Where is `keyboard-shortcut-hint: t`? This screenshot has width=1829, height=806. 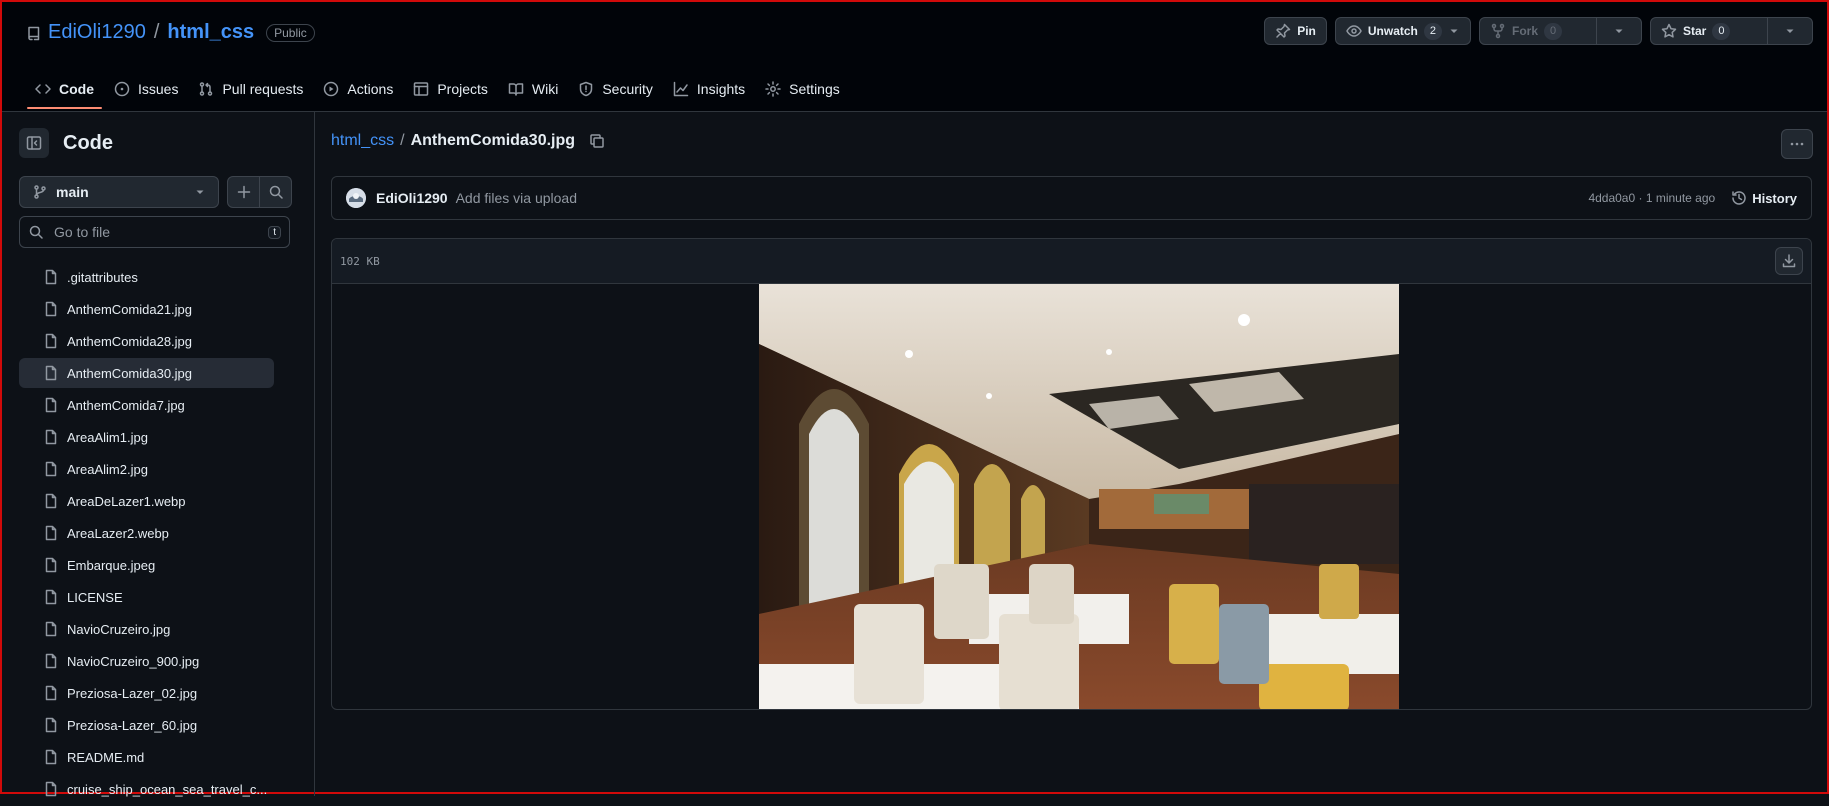 keyboard-shortcut-hint: t is located at coordinates (274, 232).